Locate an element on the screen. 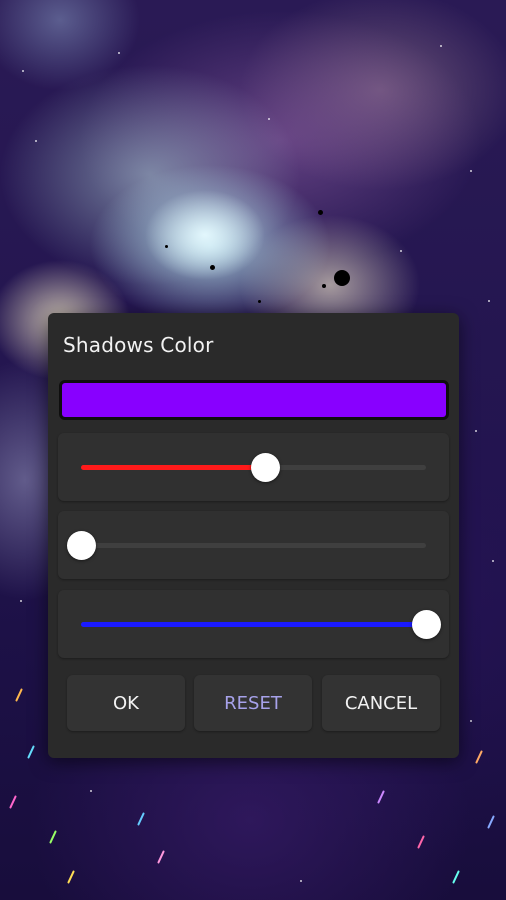 Image resolution: width=506 pixels, height=900 pixels. blue-slider-track is located at coordinates (261, 624).